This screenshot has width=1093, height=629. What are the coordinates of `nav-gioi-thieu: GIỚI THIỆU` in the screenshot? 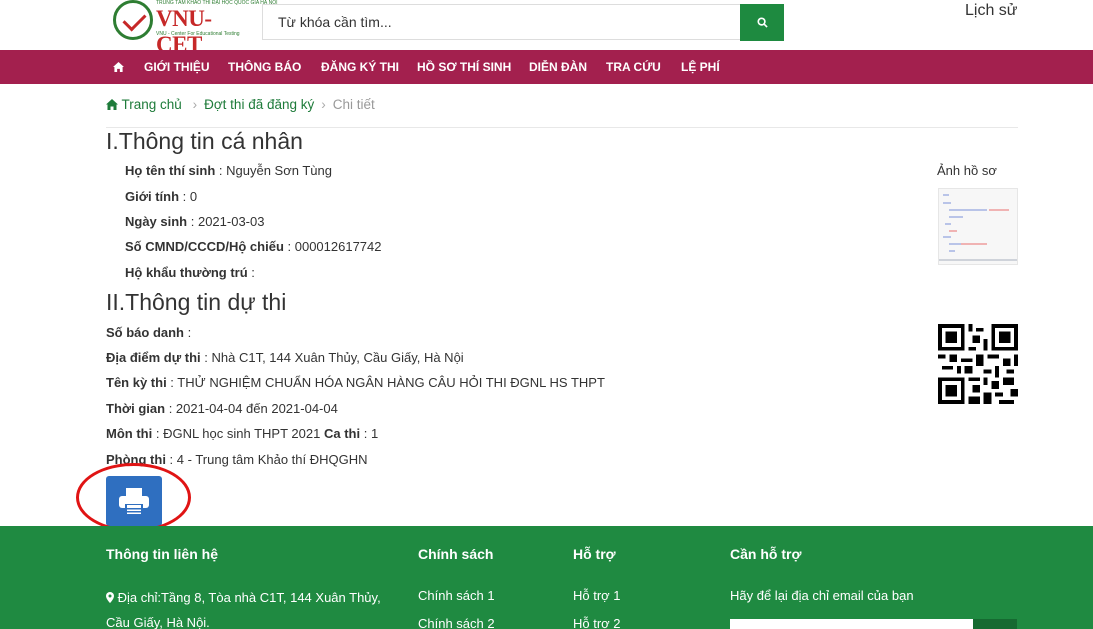 It's located at (177, 67).